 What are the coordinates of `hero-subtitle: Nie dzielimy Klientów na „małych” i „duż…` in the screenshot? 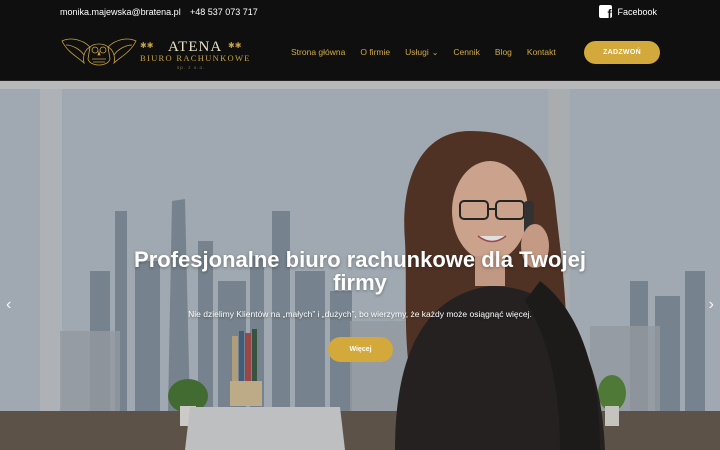 It's located at (360, 314).